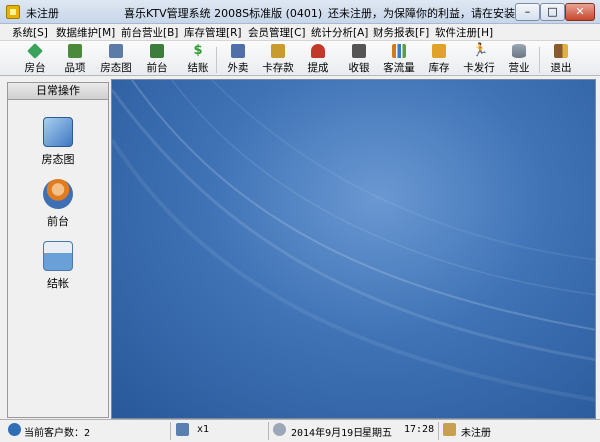  I want to click on runner-icon: 🏃, so click(480, 50).